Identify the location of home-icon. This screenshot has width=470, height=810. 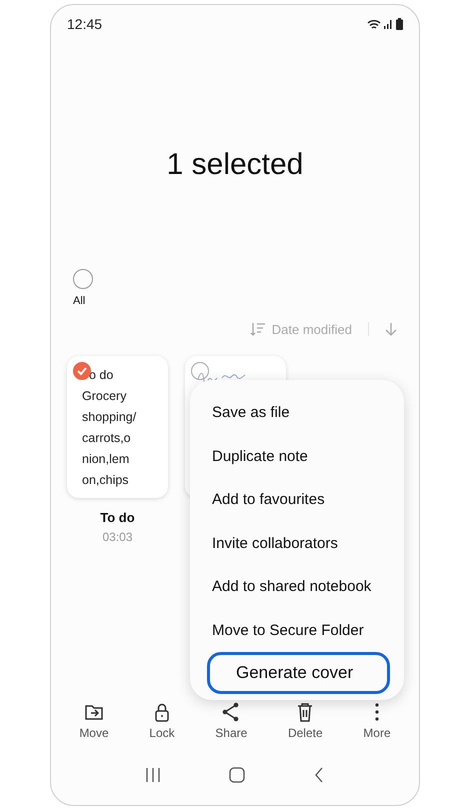
(237, 775).